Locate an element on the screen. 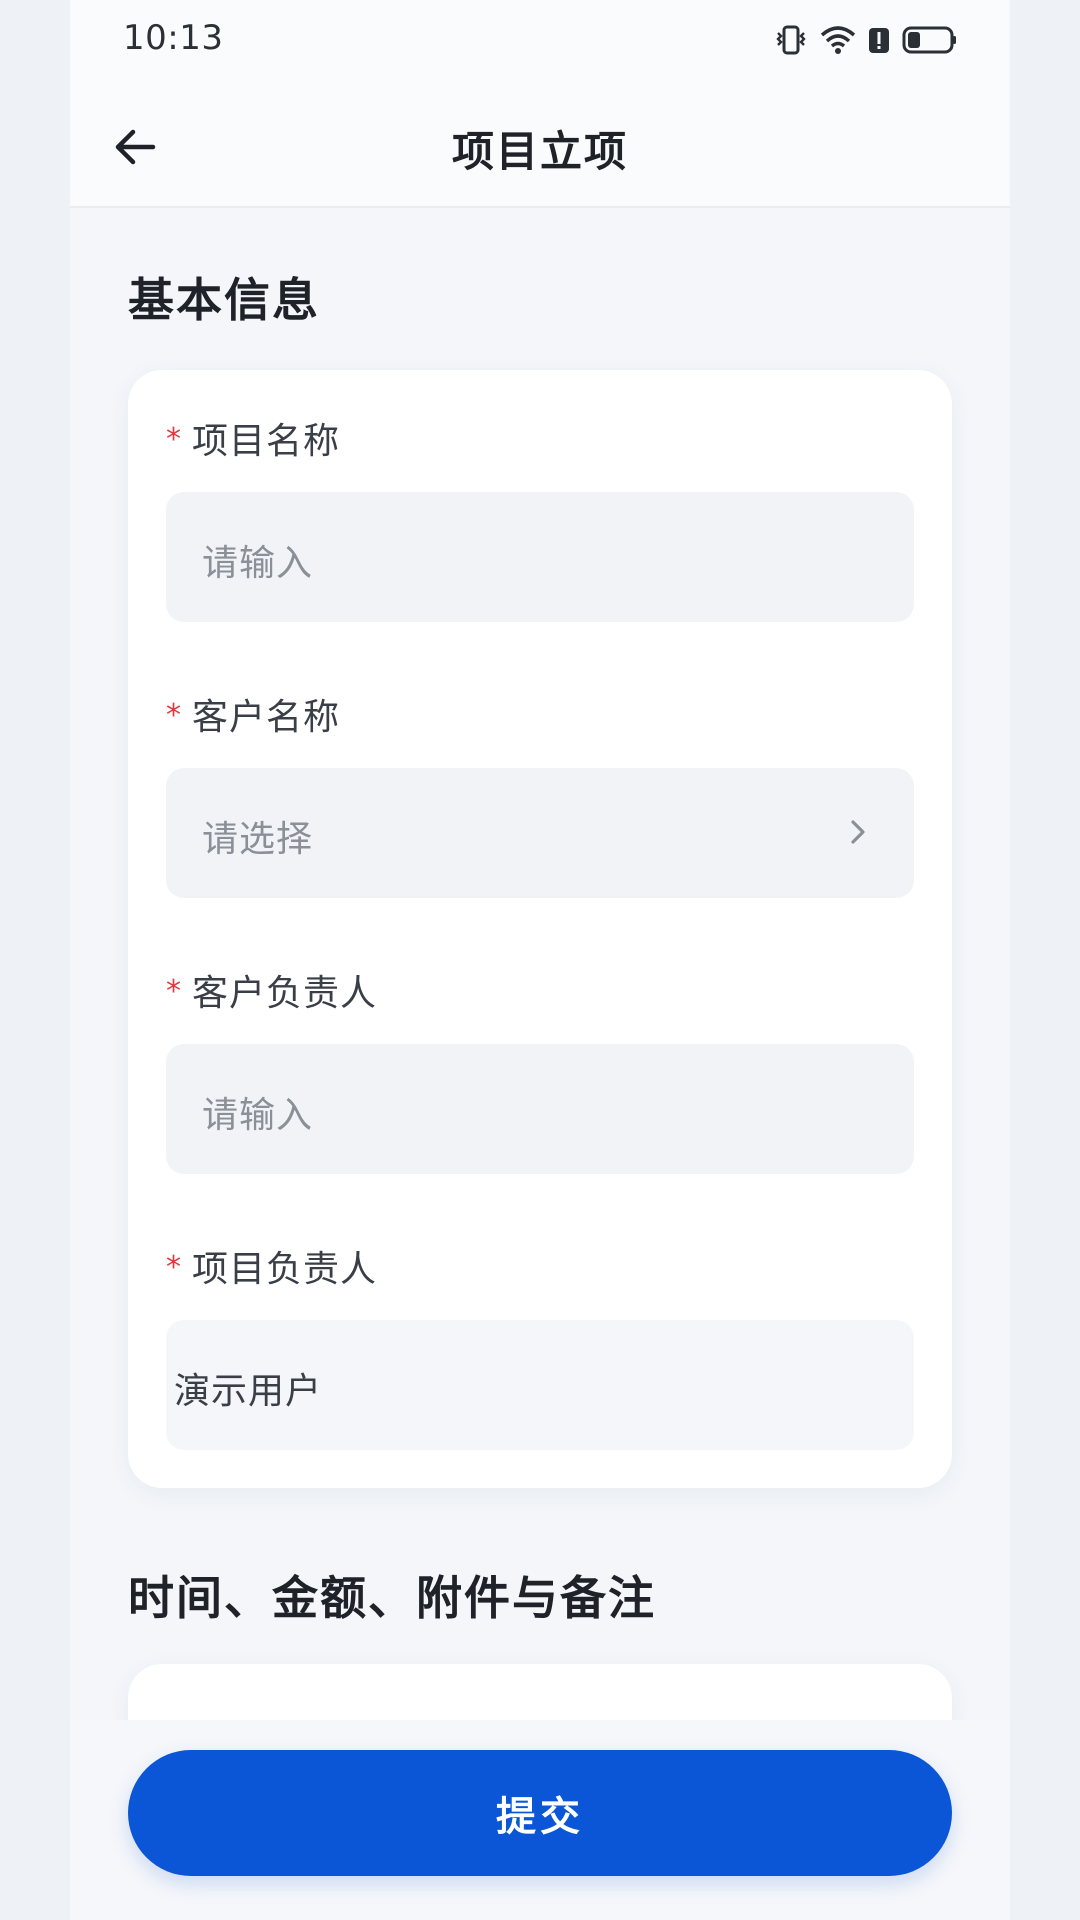  submit-button: 提交 is located at coordinates (540, 1813).